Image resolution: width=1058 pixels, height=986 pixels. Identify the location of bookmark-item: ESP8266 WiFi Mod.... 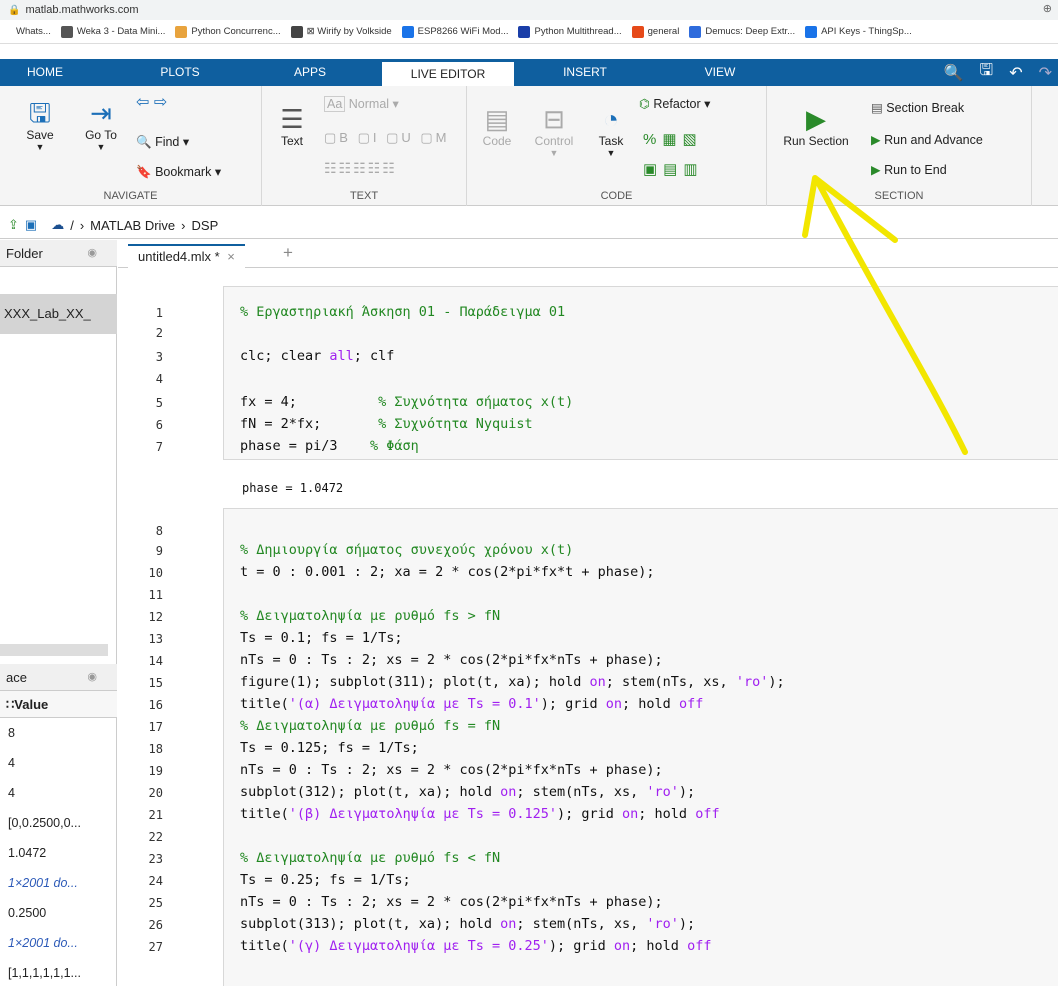
(454, 31).